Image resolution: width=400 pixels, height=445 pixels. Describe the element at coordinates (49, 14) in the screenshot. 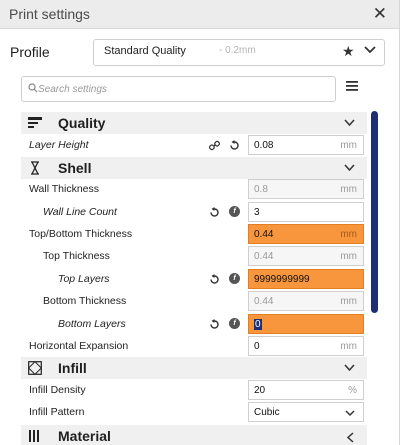

I see `window-title: Print settings` at that location.